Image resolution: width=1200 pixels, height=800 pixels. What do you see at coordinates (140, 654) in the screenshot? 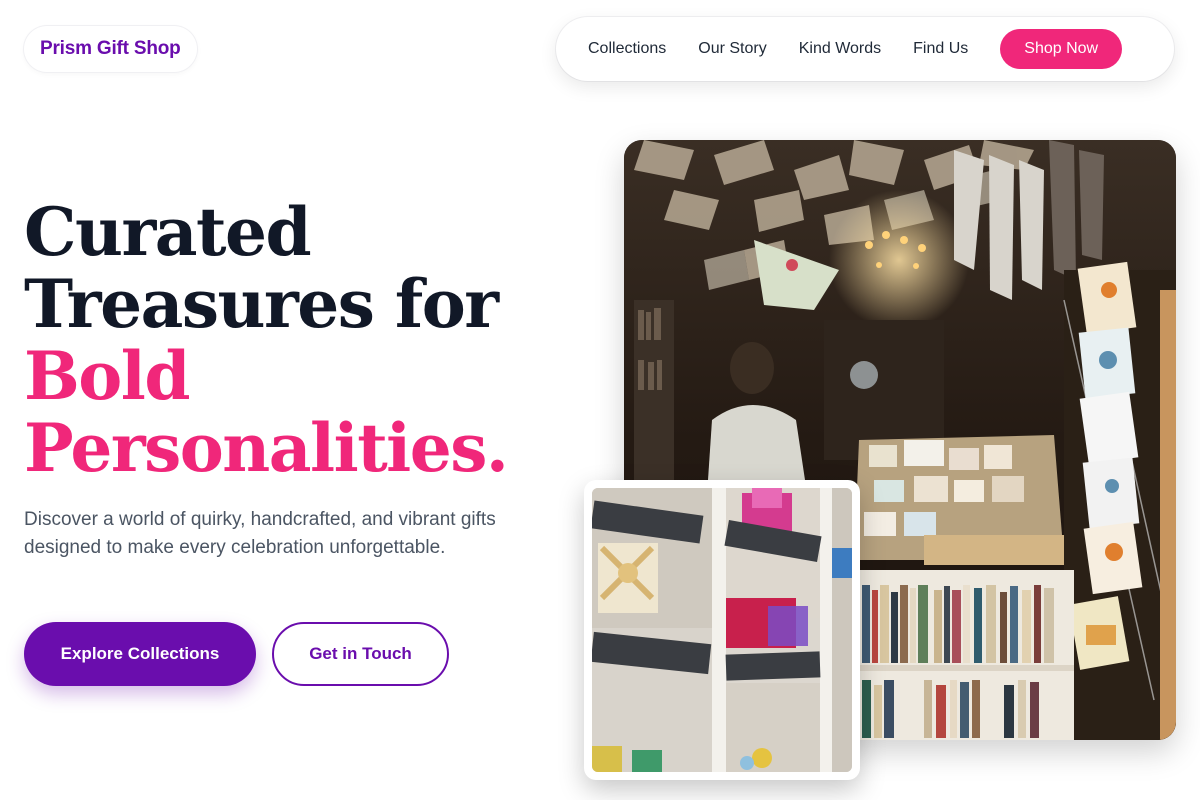
I see `explore-collections-button: Explore Collections` at bounding box center [140, 654].